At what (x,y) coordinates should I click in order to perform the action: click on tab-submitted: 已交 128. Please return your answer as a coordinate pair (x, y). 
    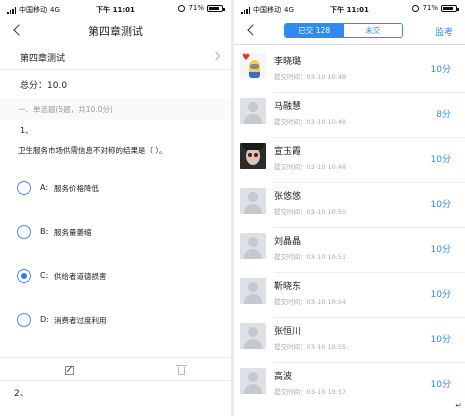
    Looking at the image, I should click on (314, 30).